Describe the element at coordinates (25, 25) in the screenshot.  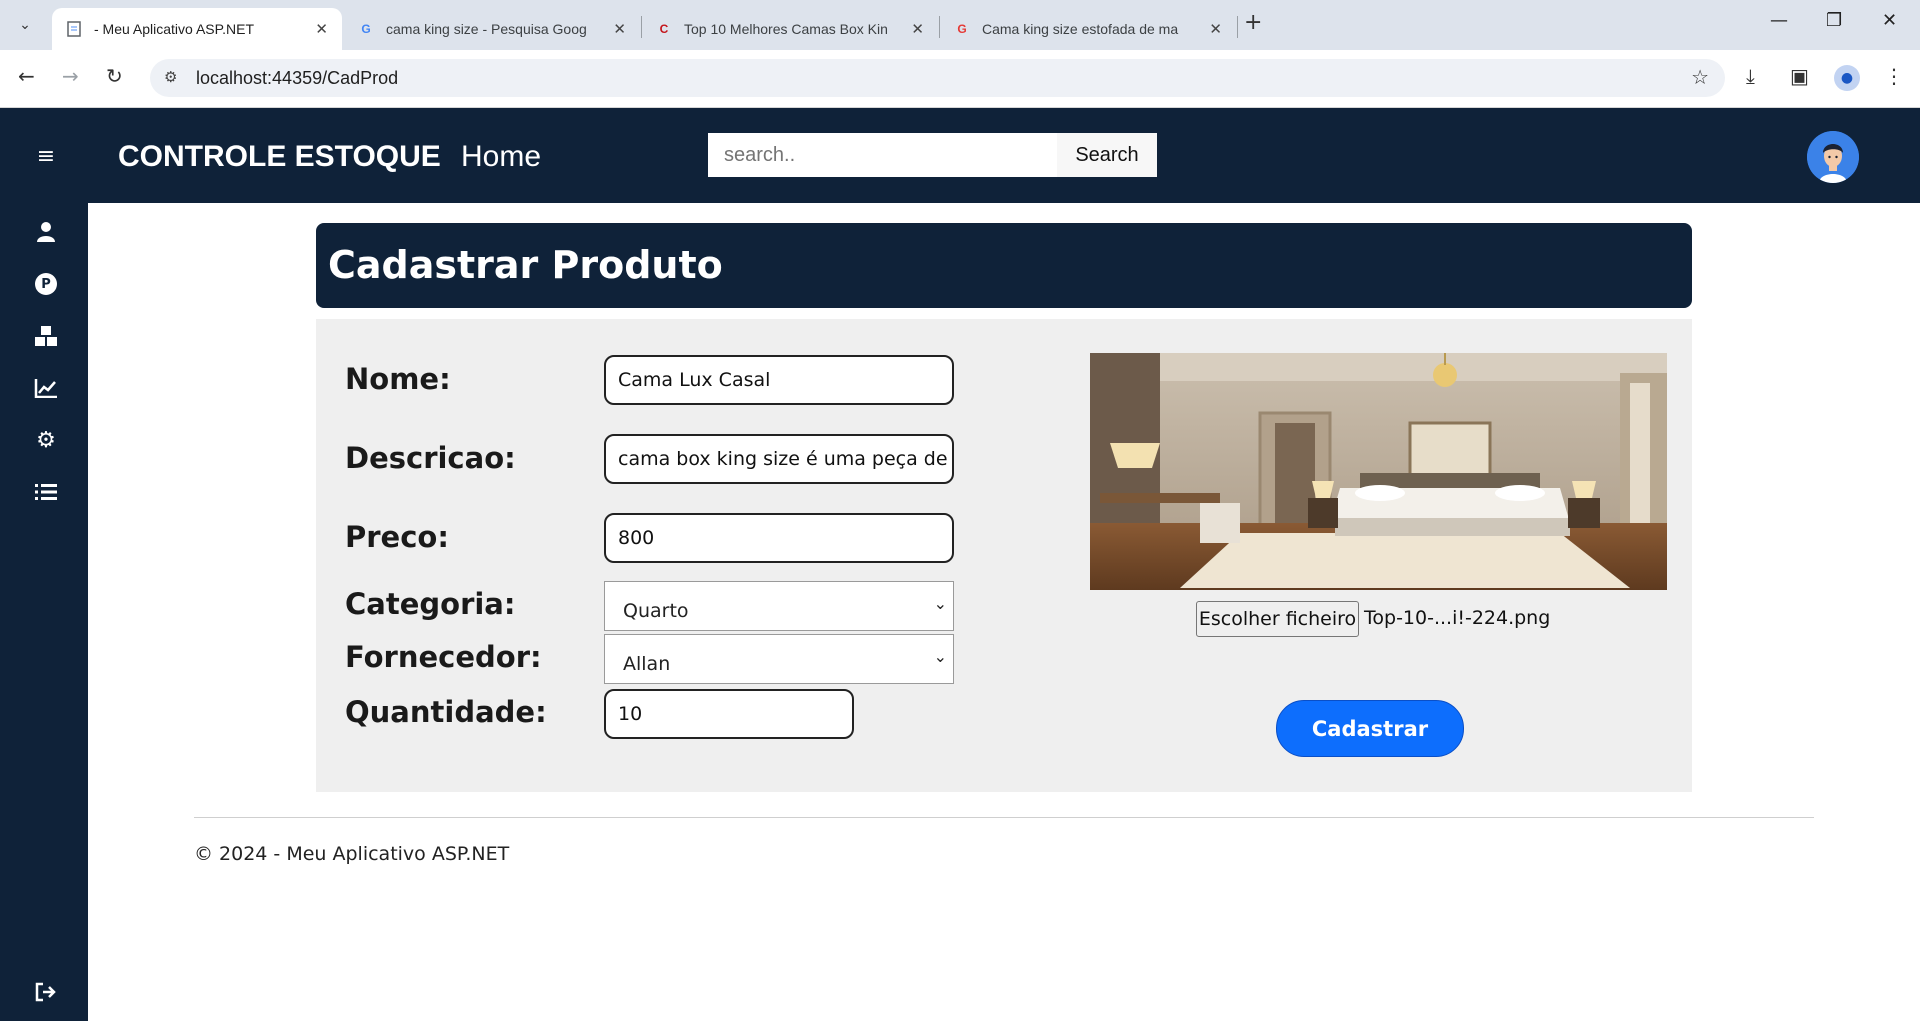
I see `tab-search-icon: ⌄` at that location.